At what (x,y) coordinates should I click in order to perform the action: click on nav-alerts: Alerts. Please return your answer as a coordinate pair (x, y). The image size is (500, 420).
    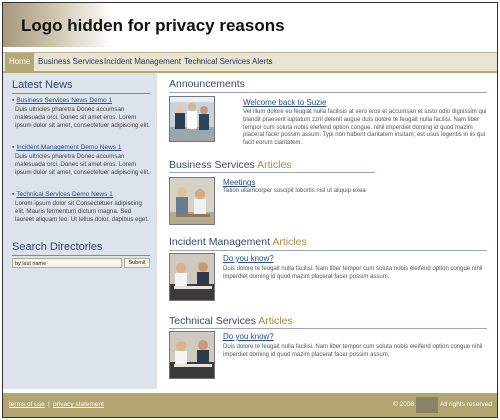
    Looking at the image, I should click on (262, 62).